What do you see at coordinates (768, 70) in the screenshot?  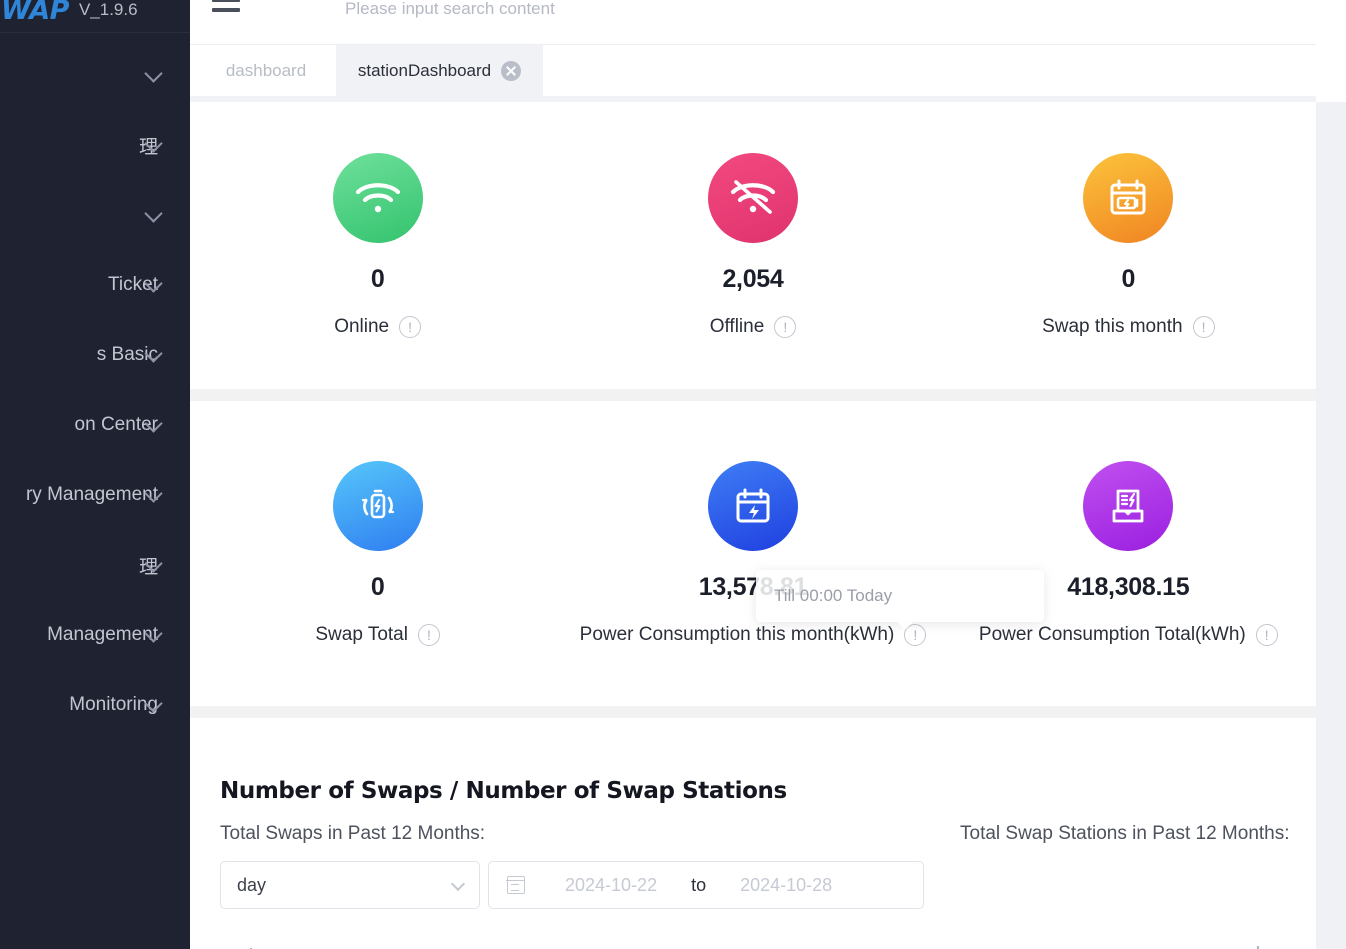 I see `tab-bar: dashboard stationDashboard` at bounding box center [768, 70].